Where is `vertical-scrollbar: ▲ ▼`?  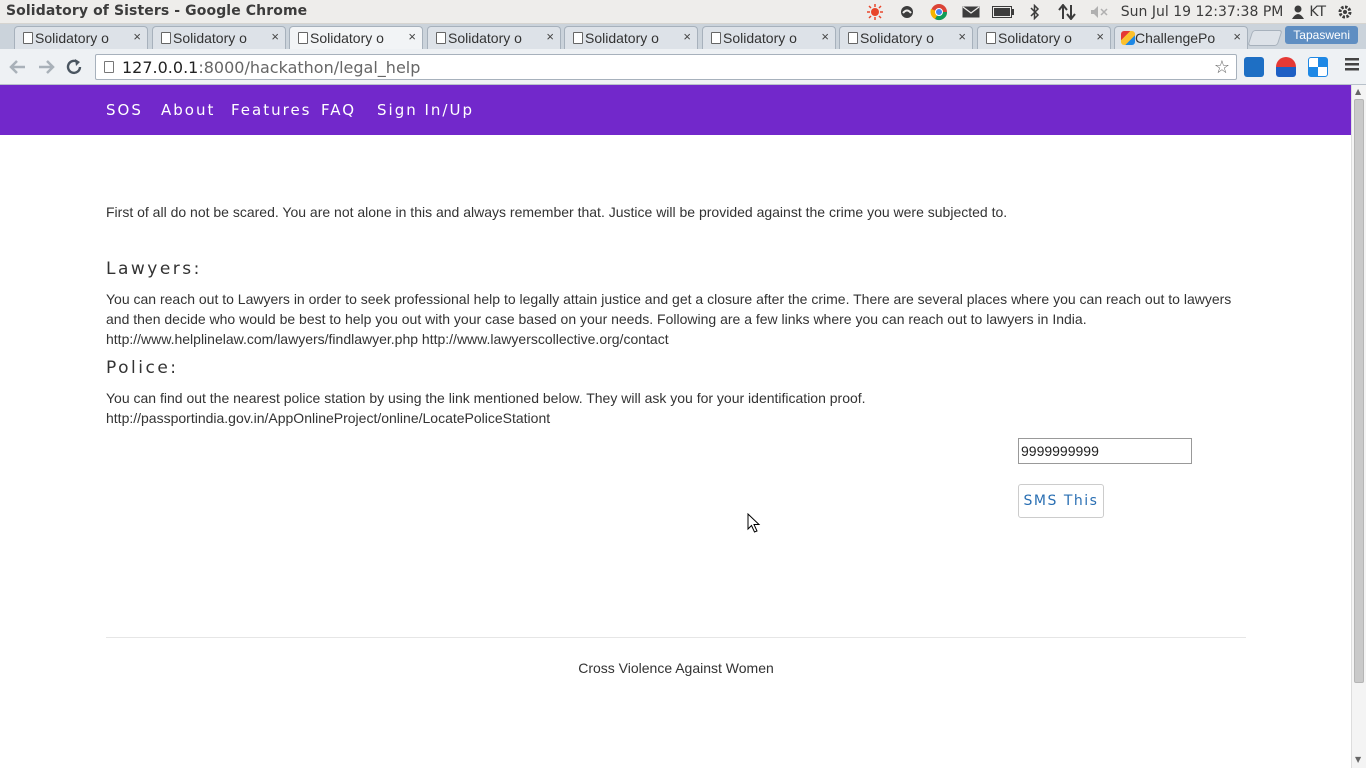 vertical-scrollbar: ▲ ▼ is located at coordinates (1358, 426).